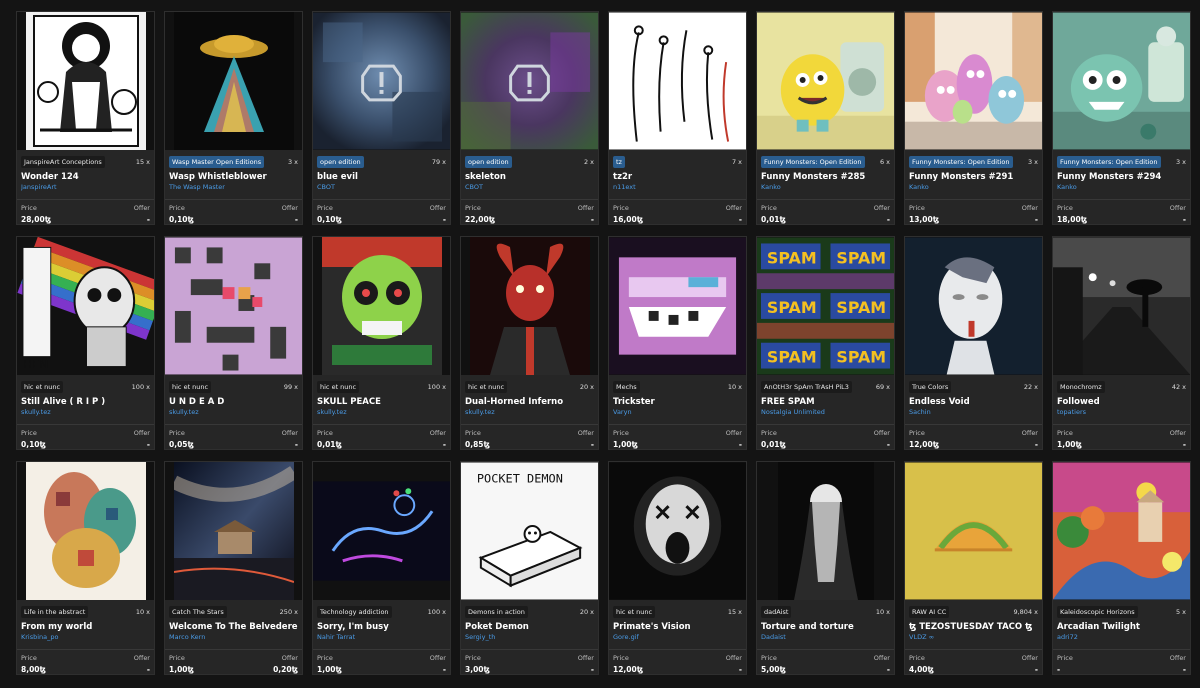  Describe the element at coordinates (529, 177) in the screenshot. I see `artwork-title: skeleton` at that location.